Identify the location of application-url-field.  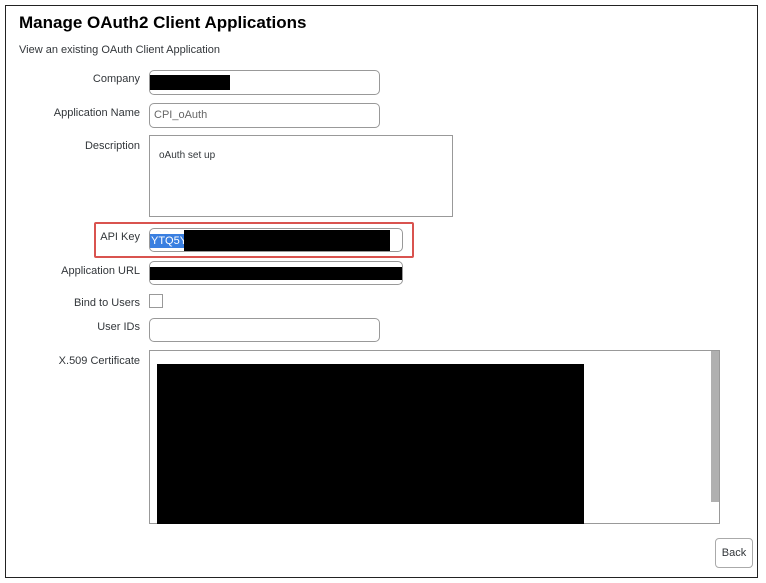
(276, 273).